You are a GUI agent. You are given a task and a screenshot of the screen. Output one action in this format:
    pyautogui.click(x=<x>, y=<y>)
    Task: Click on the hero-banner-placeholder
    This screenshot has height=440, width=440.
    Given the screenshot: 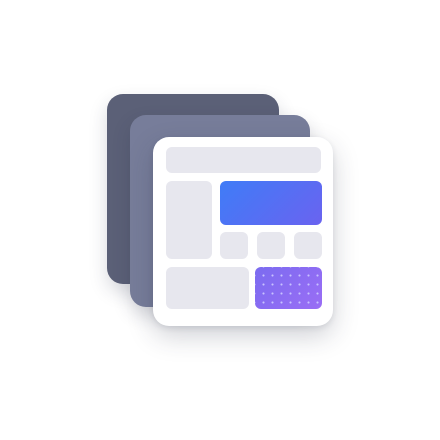 What is the action you would take?
    pyautogui.click(x=271, y=203)
    